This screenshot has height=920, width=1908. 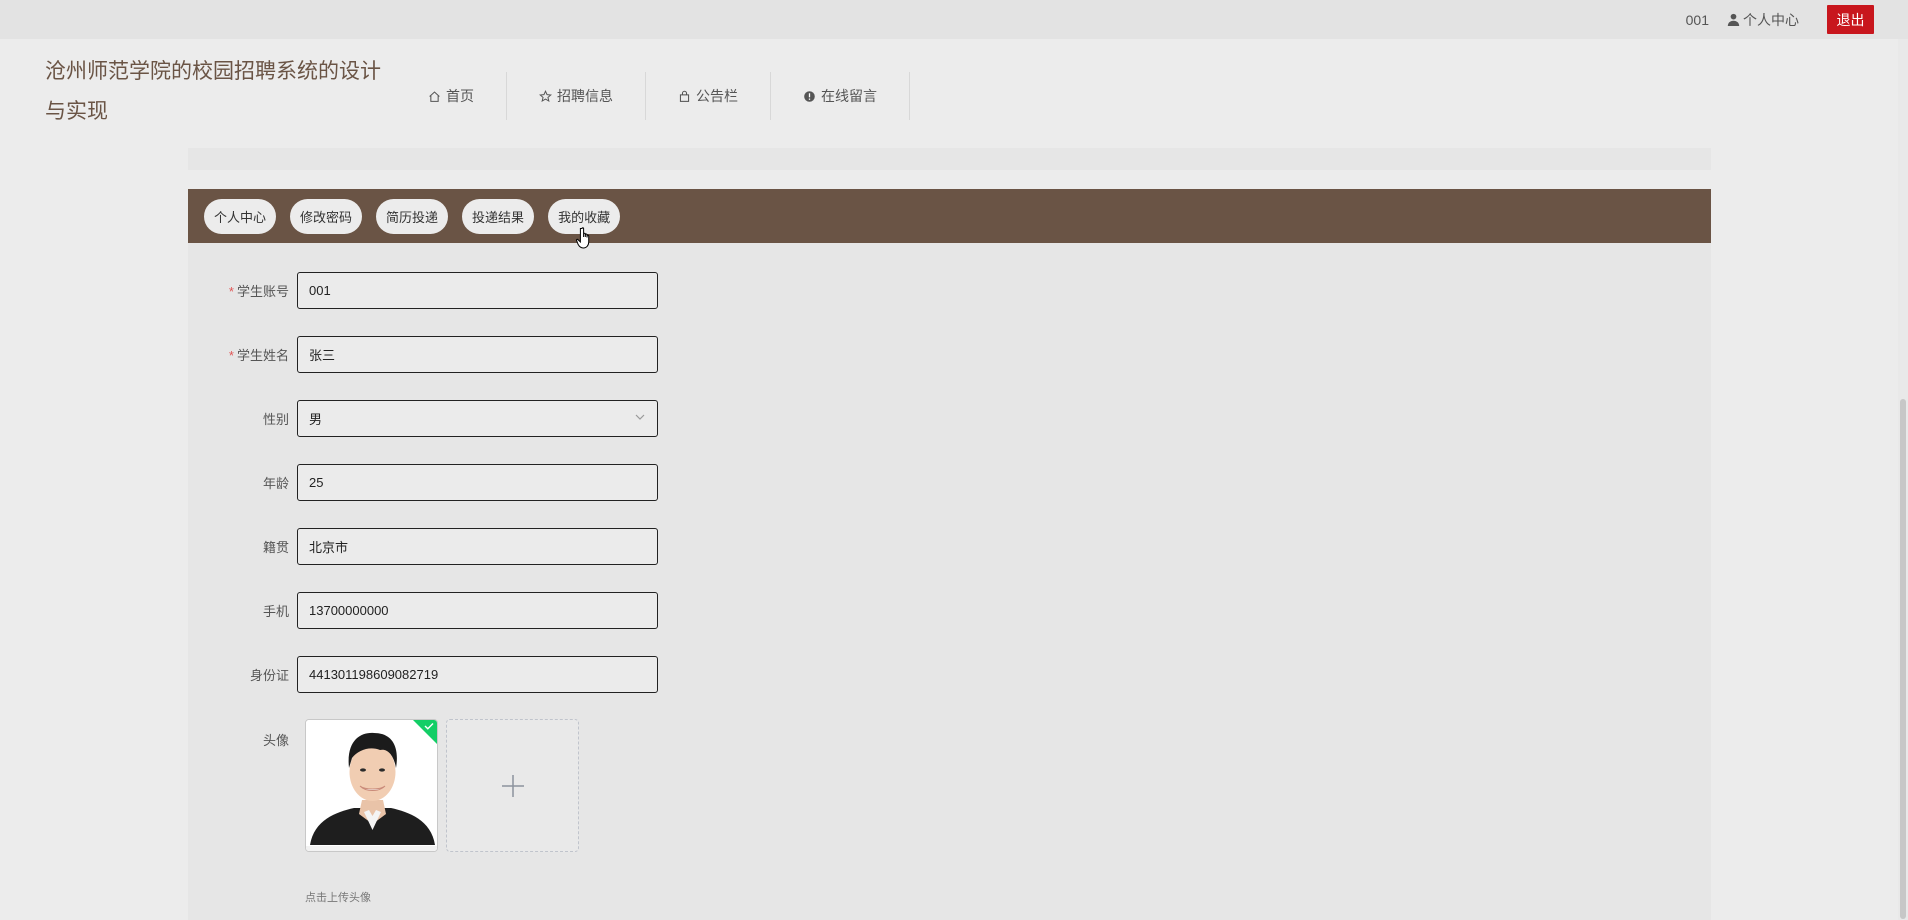 I want to click on form-row-name: * 学生姓名, so click(x=423, y=354).